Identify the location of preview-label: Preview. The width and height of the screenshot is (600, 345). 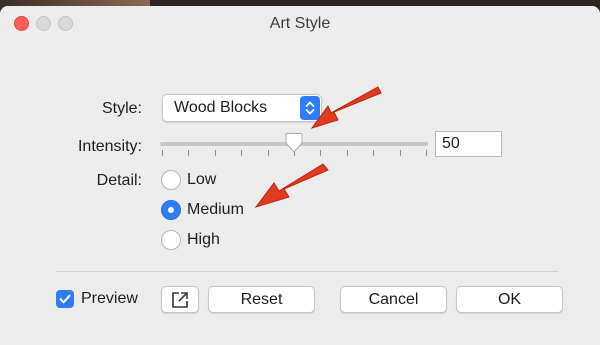
(109, 299).